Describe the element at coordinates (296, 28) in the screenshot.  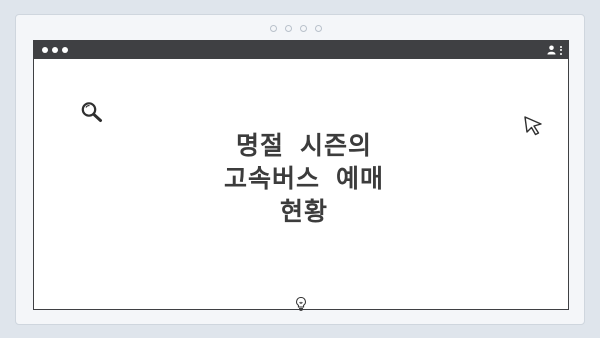
I see `pager-dots` at that location.